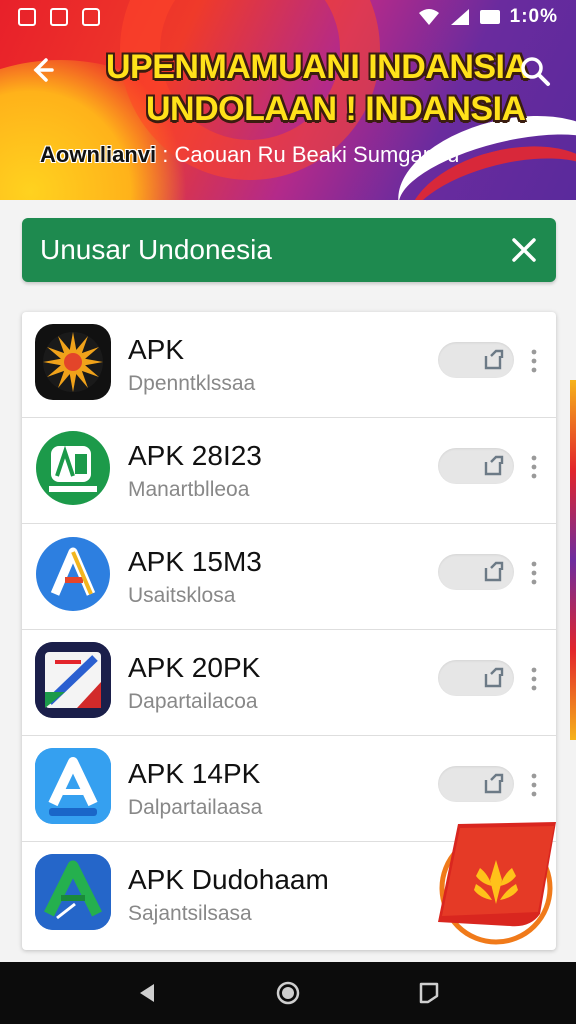  What do you see at coordinates (311, 154) in the screenshot?
I see `subtitle-text: : Caouan Ru Beaki Sumganiru` at bounding box center [311, 154].